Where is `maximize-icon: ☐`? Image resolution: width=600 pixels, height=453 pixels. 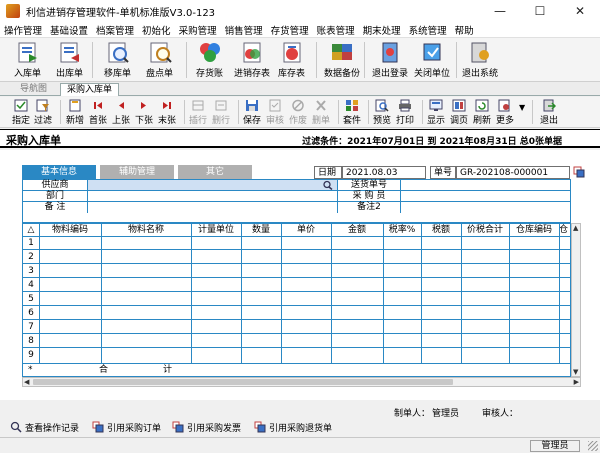
maximize-icon: ☐ is located at coordinates (540, 11).